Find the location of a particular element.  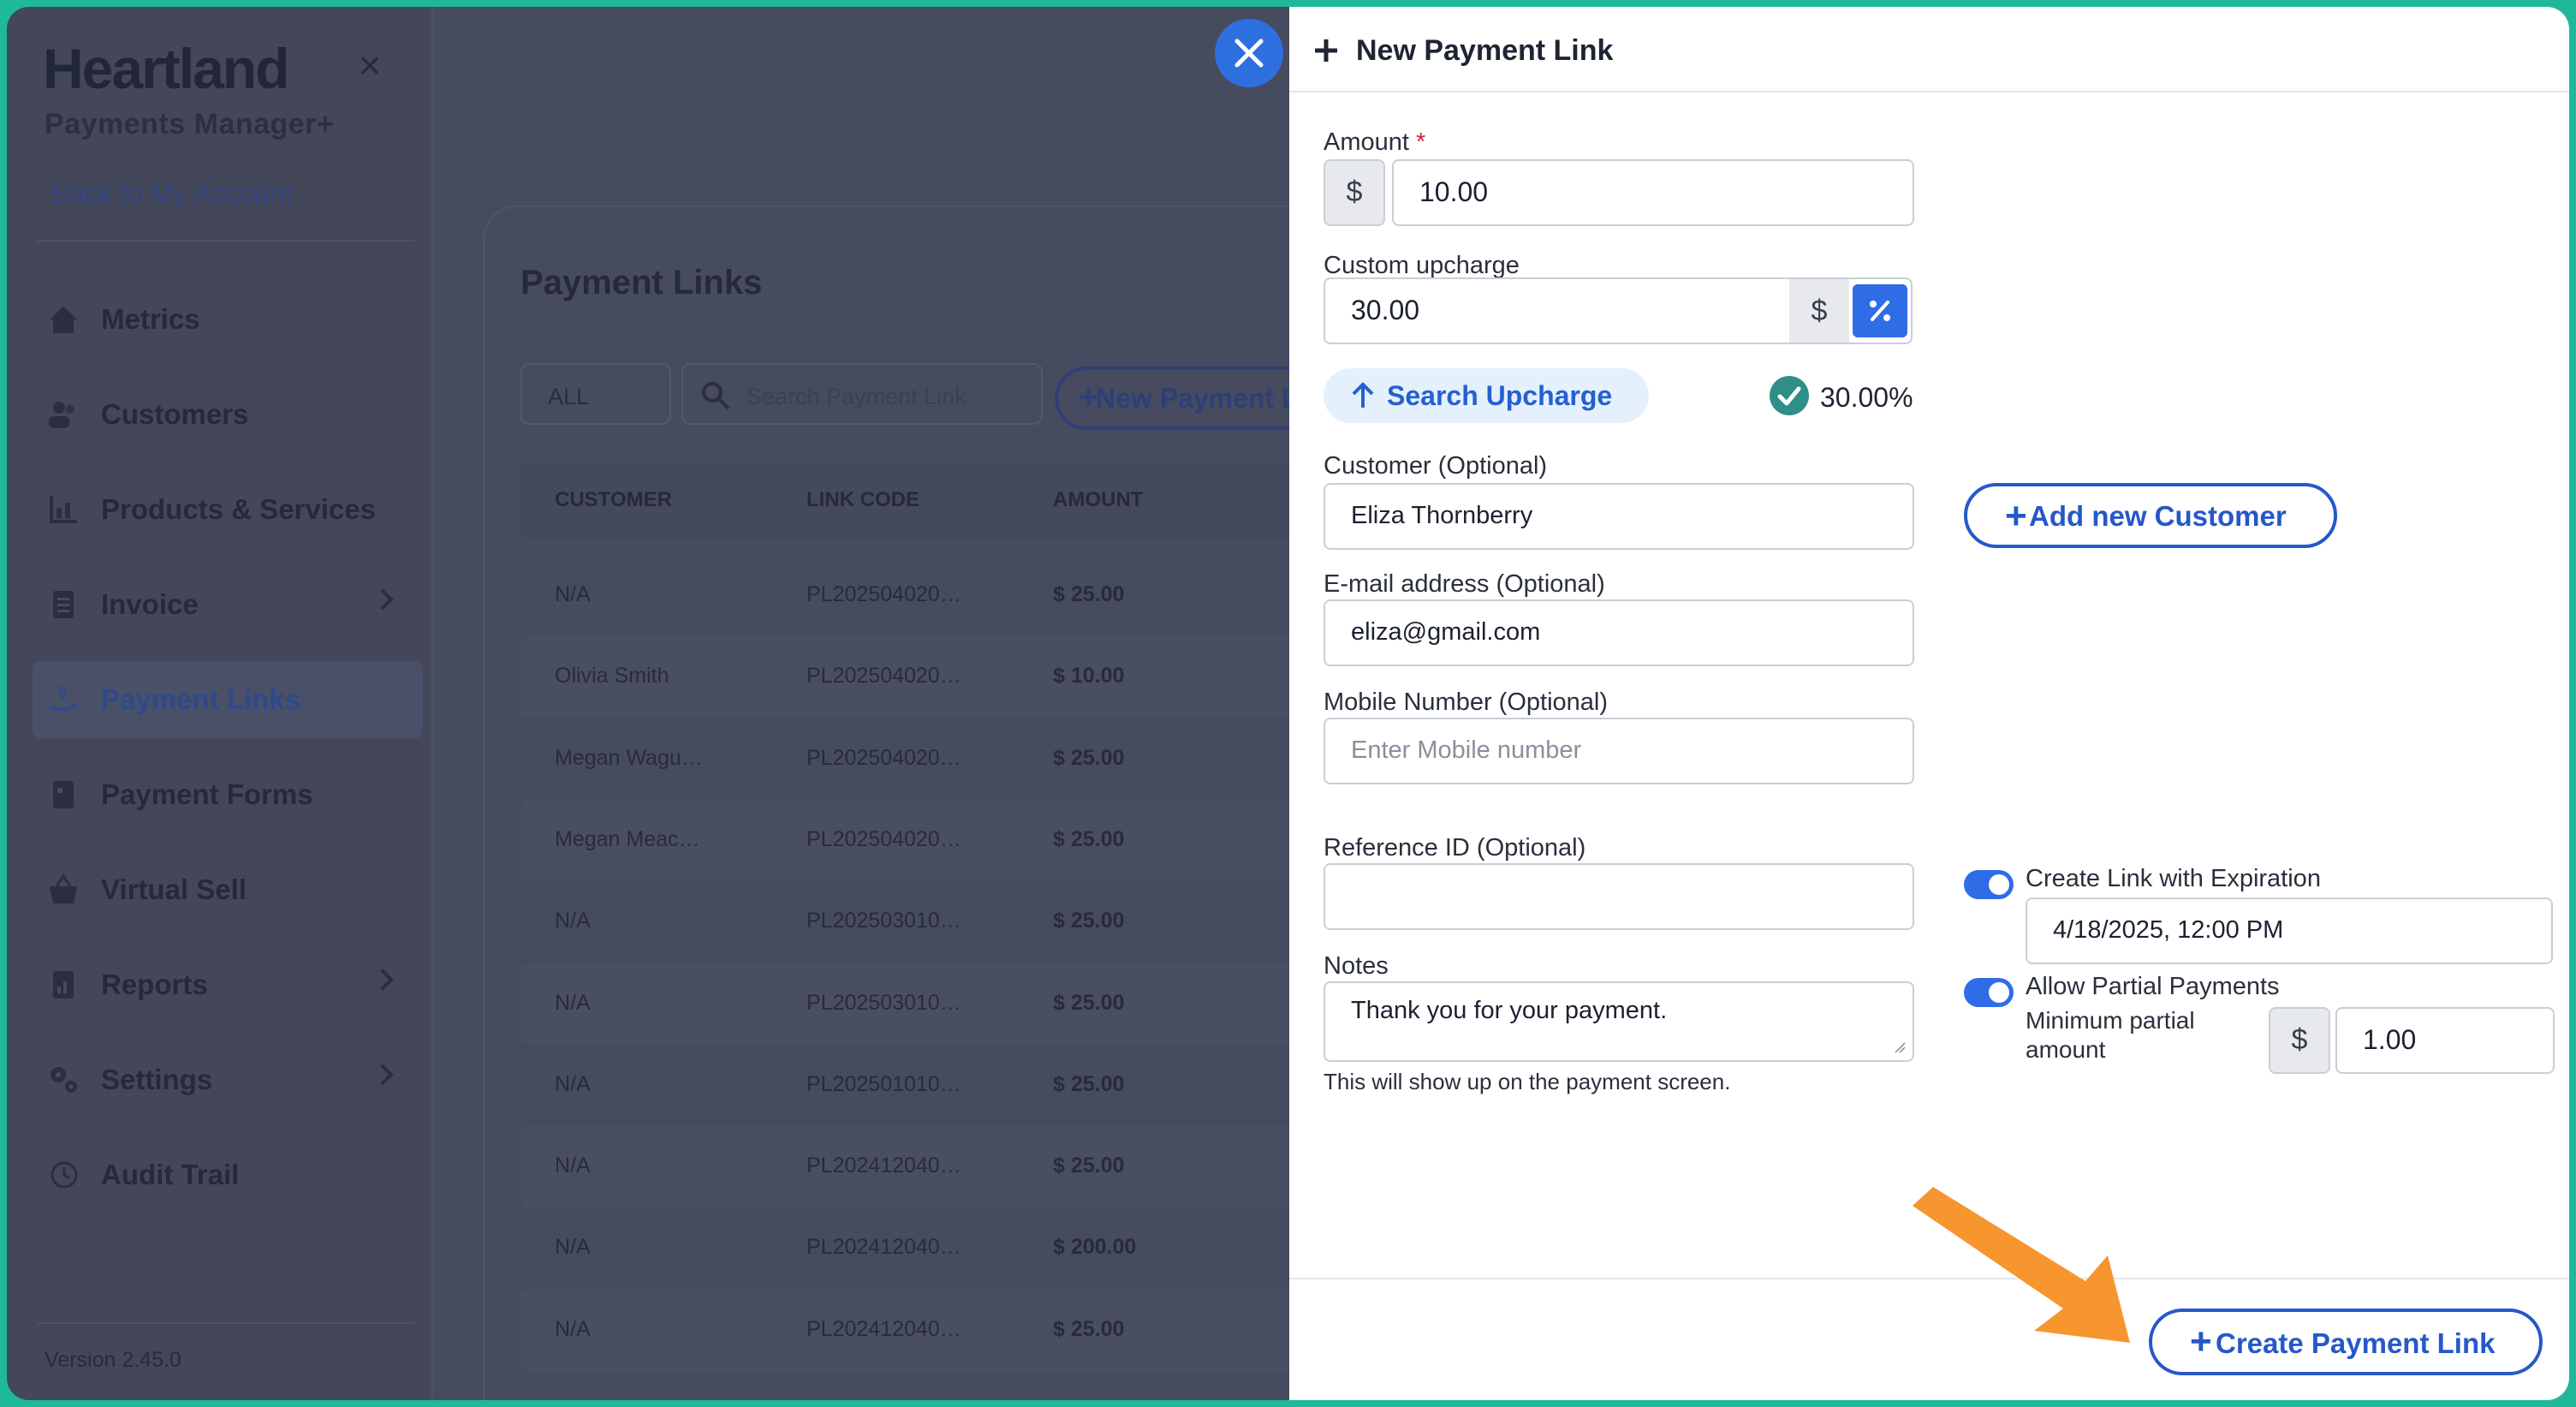

chevron-right-icon is located at coordinates (383, 599).